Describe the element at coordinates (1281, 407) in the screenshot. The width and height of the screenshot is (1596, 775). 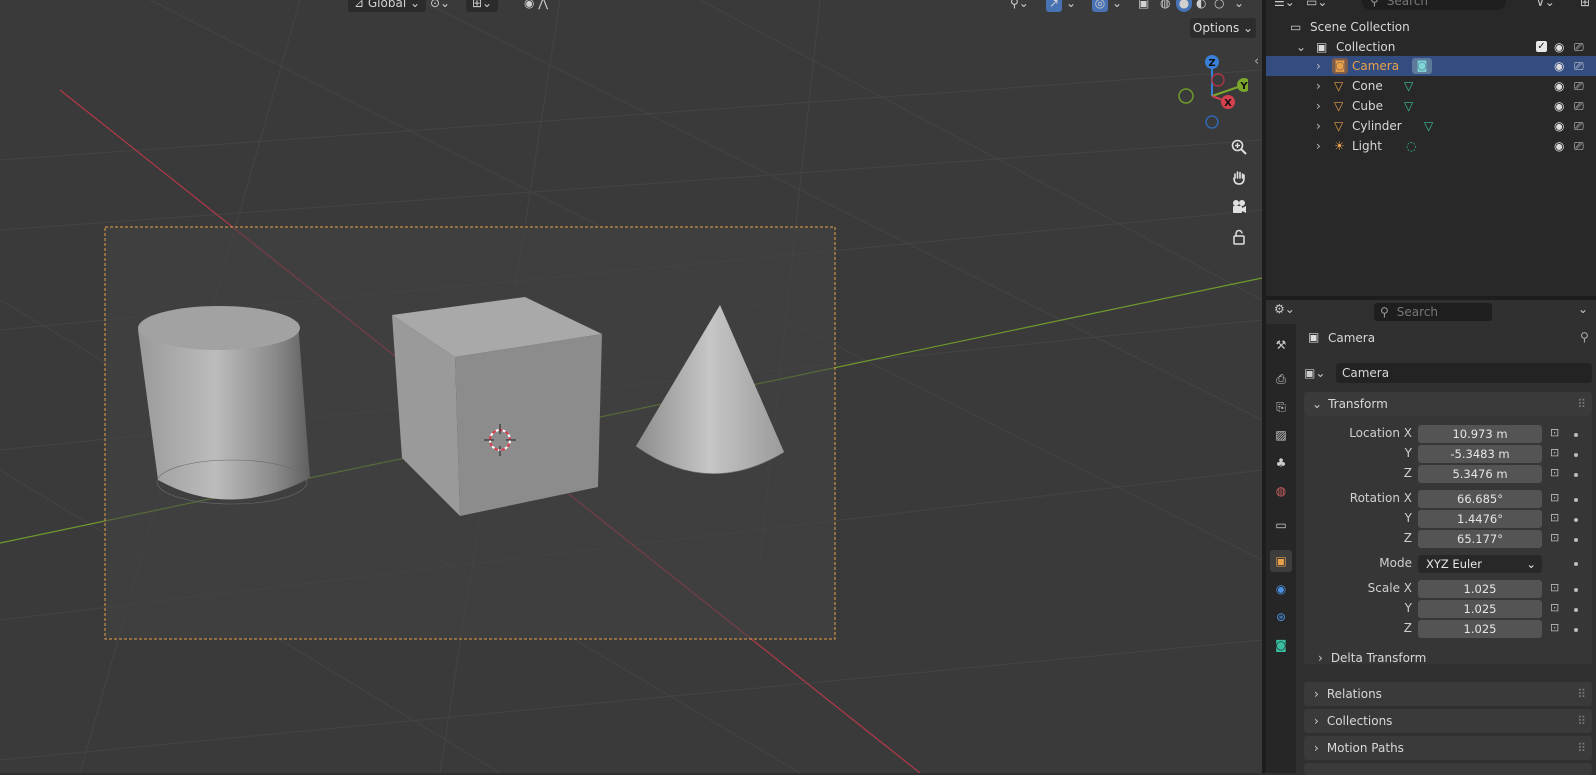
I see `output-tab-icon: ⎘` at that location.